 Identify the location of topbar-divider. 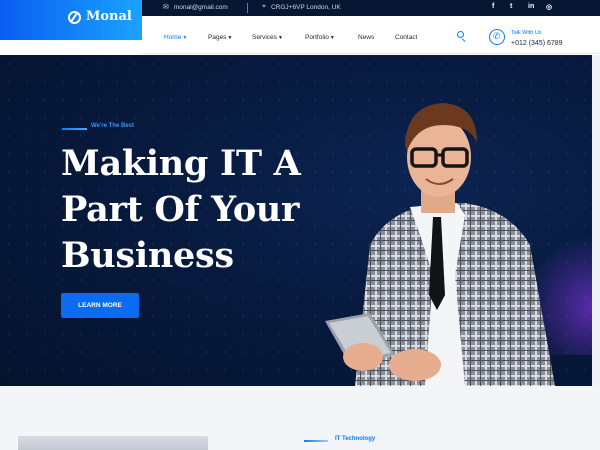
(247, 8).